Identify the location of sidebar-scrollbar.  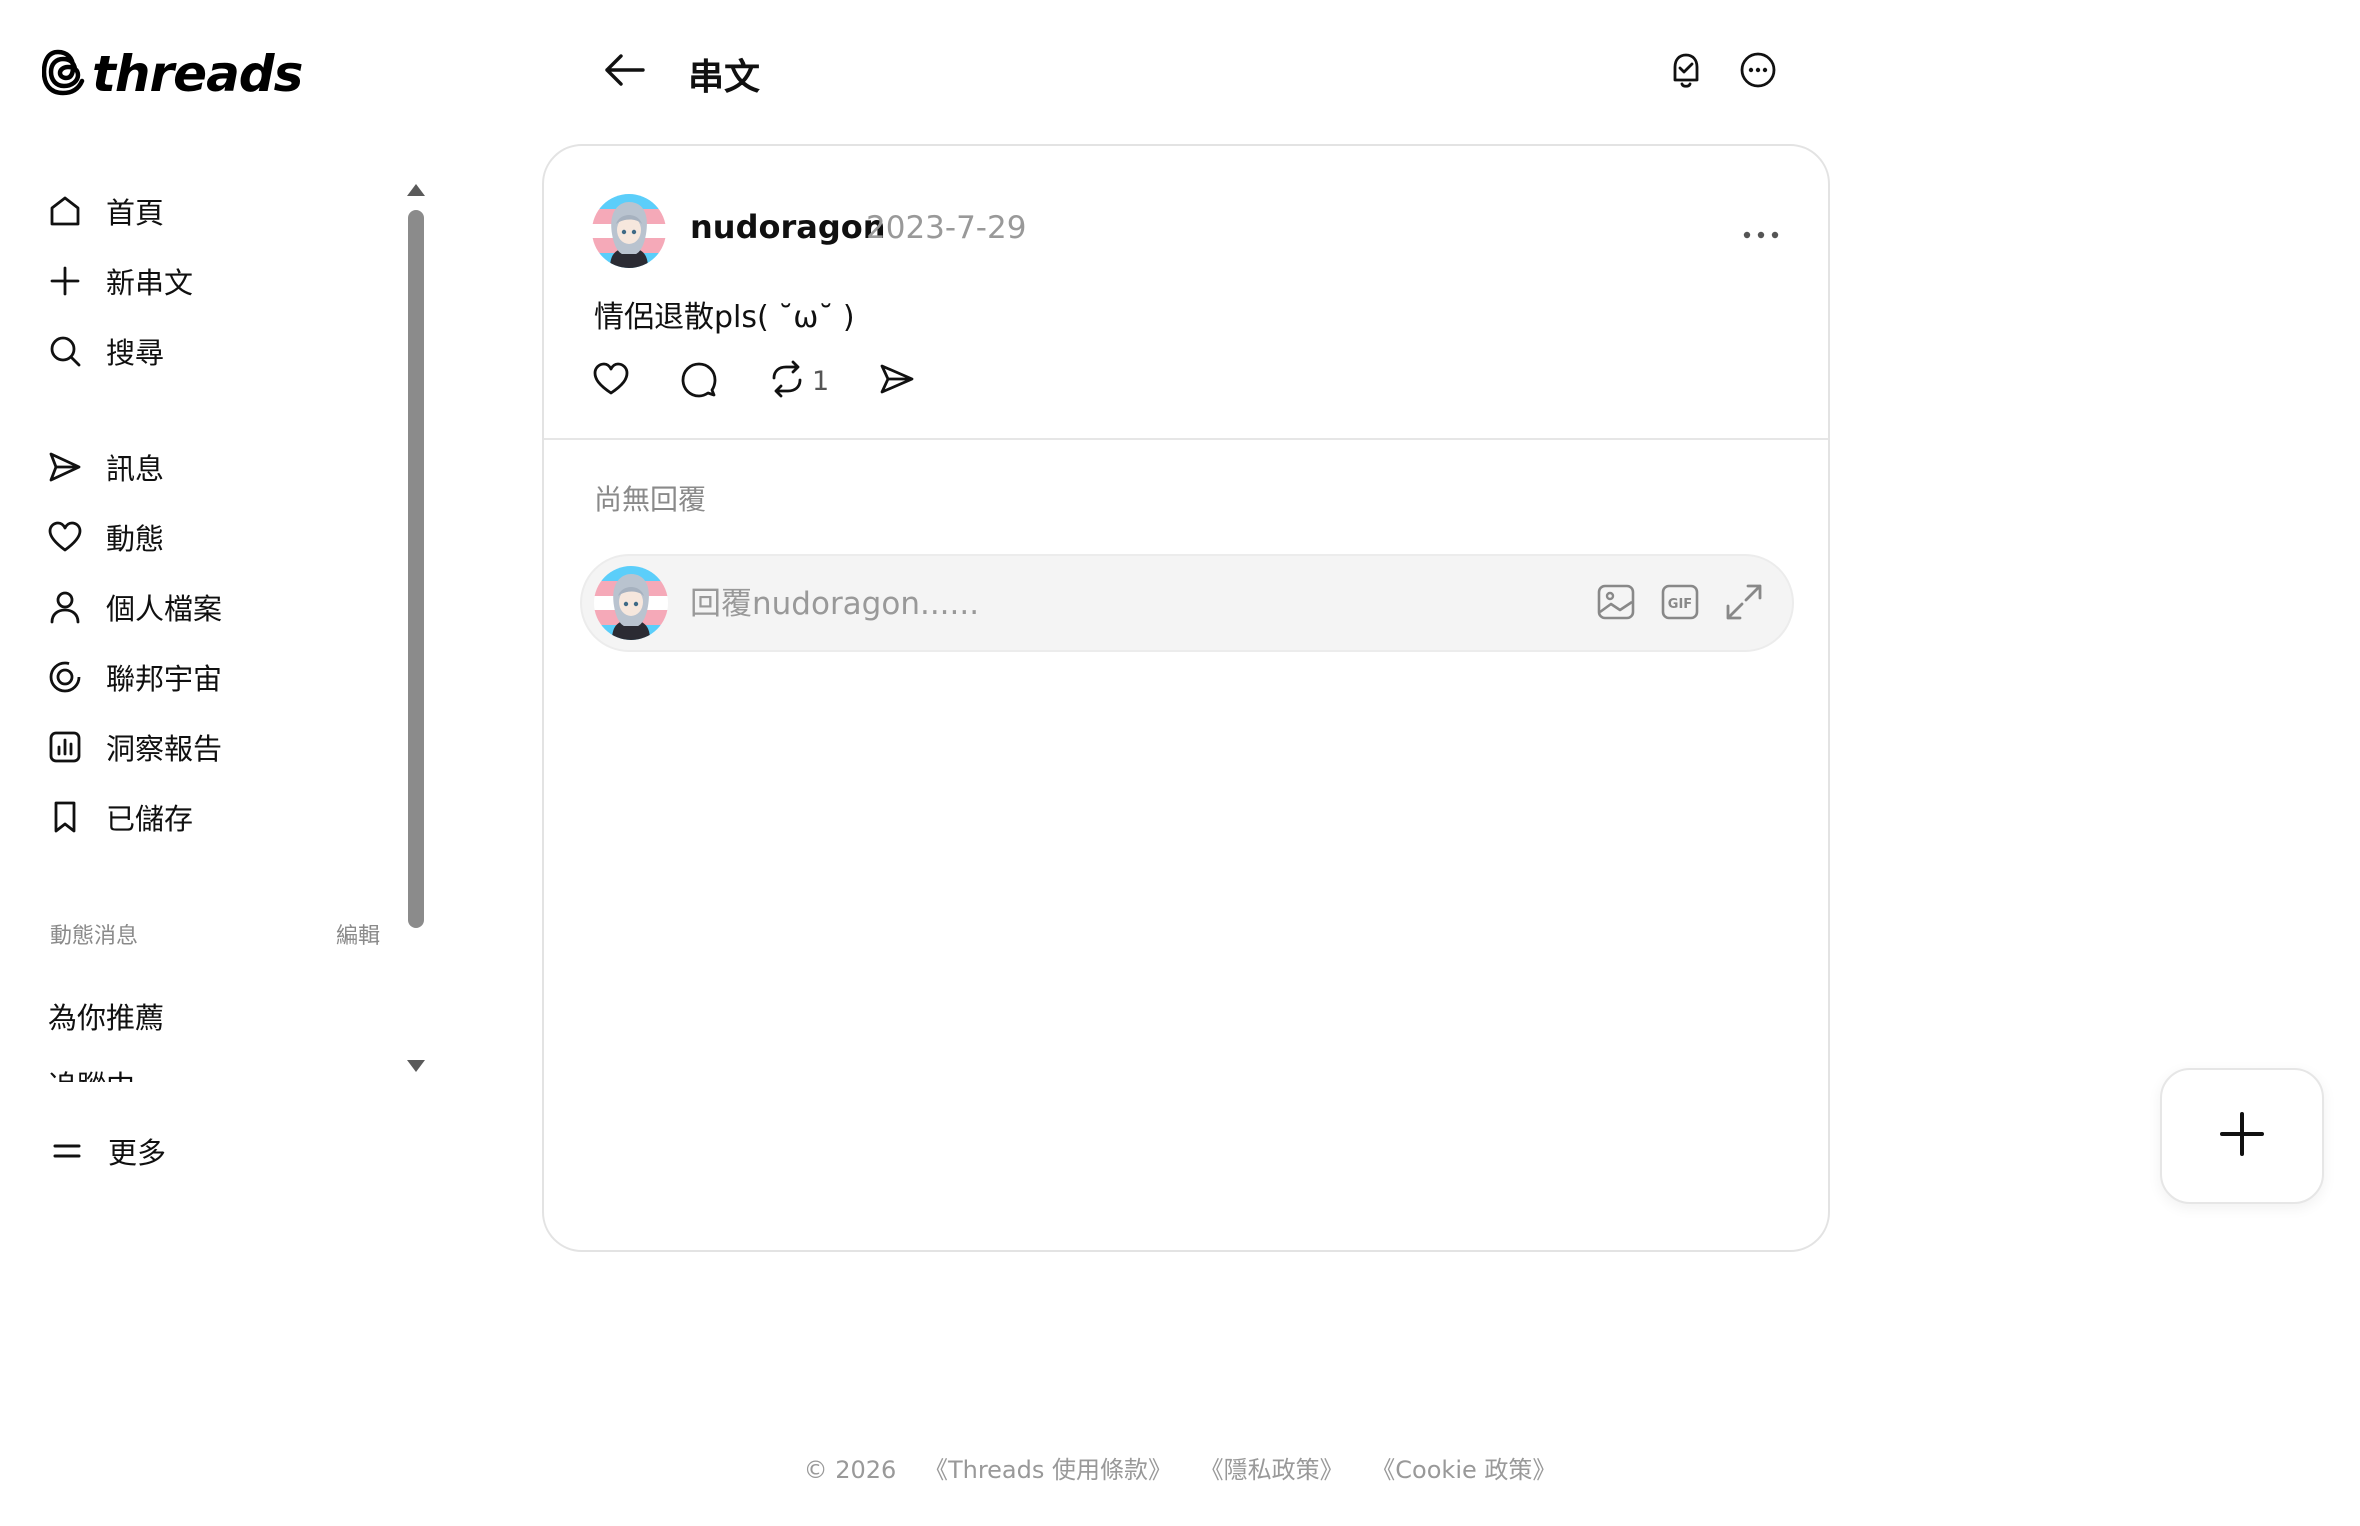
(415, 628).